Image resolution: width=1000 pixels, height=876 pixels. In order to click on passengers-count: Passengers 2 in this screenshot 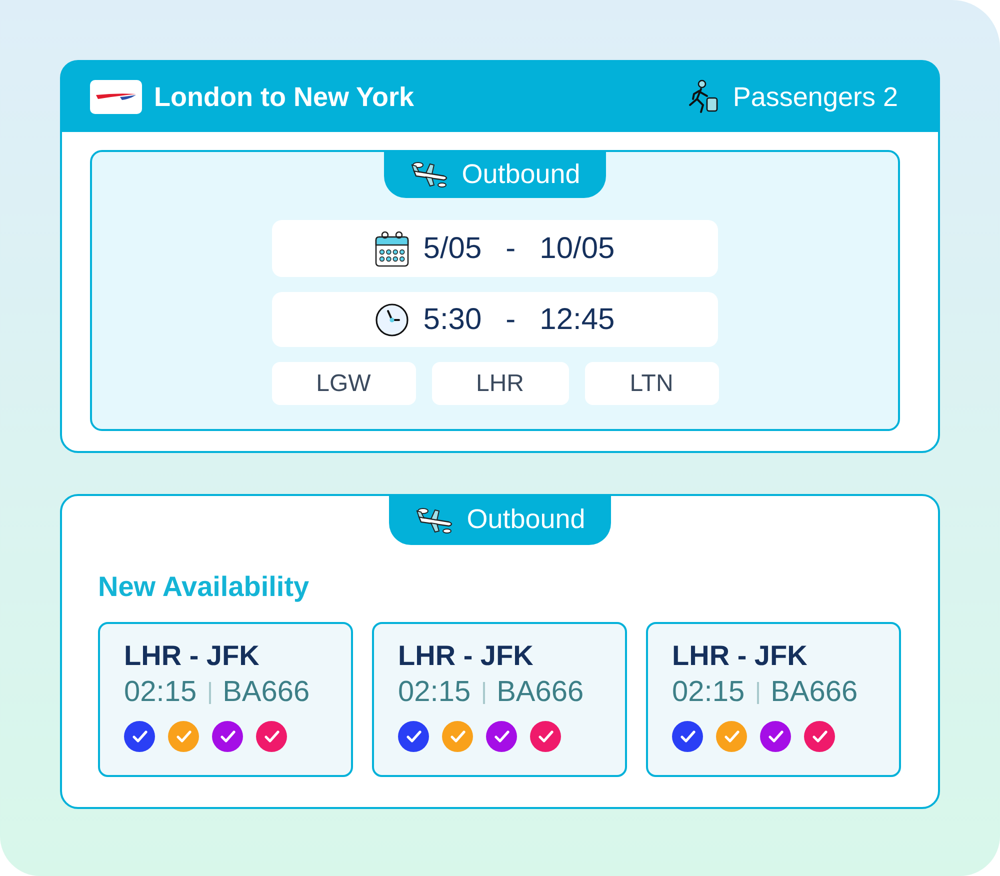, I will do `click(815, 97)`.